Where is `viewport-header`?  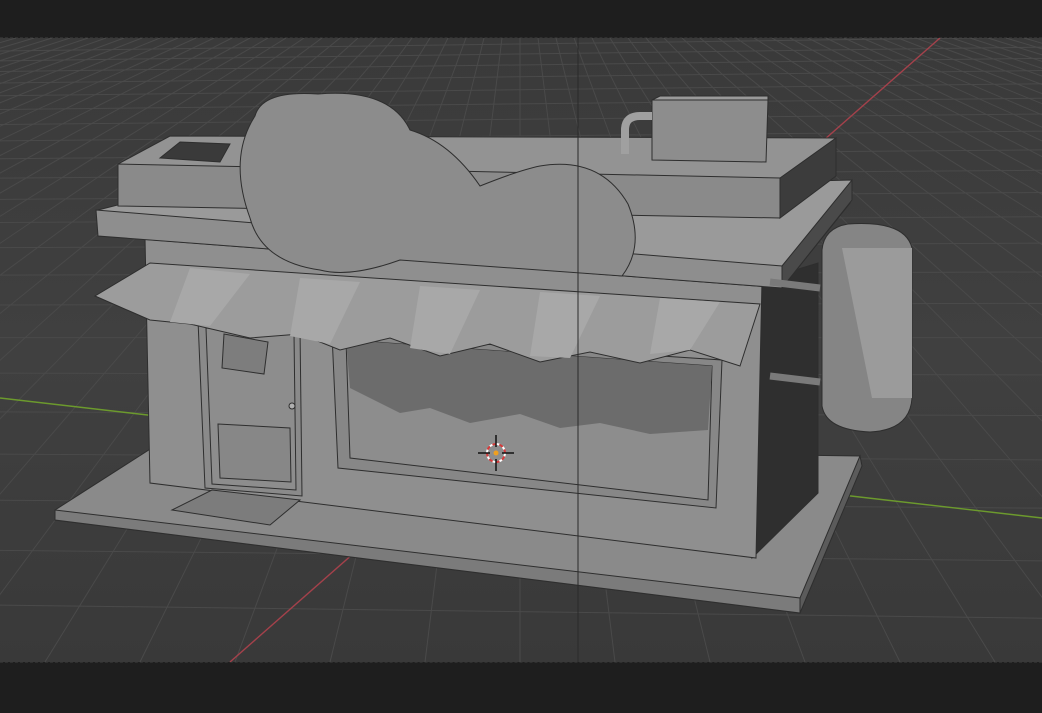
viewport-header is located at coordinates (521, 19).